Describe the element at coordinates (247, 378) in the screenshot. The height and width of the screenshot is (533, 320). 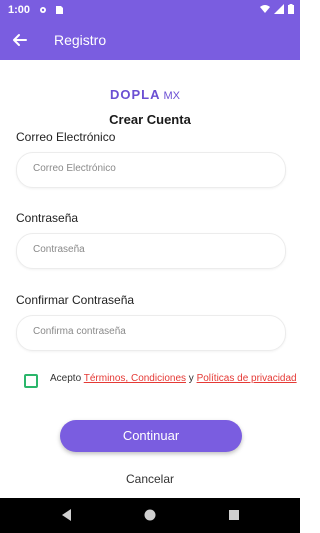
I see `privacy-link: Políticas de privacidad` at that location.